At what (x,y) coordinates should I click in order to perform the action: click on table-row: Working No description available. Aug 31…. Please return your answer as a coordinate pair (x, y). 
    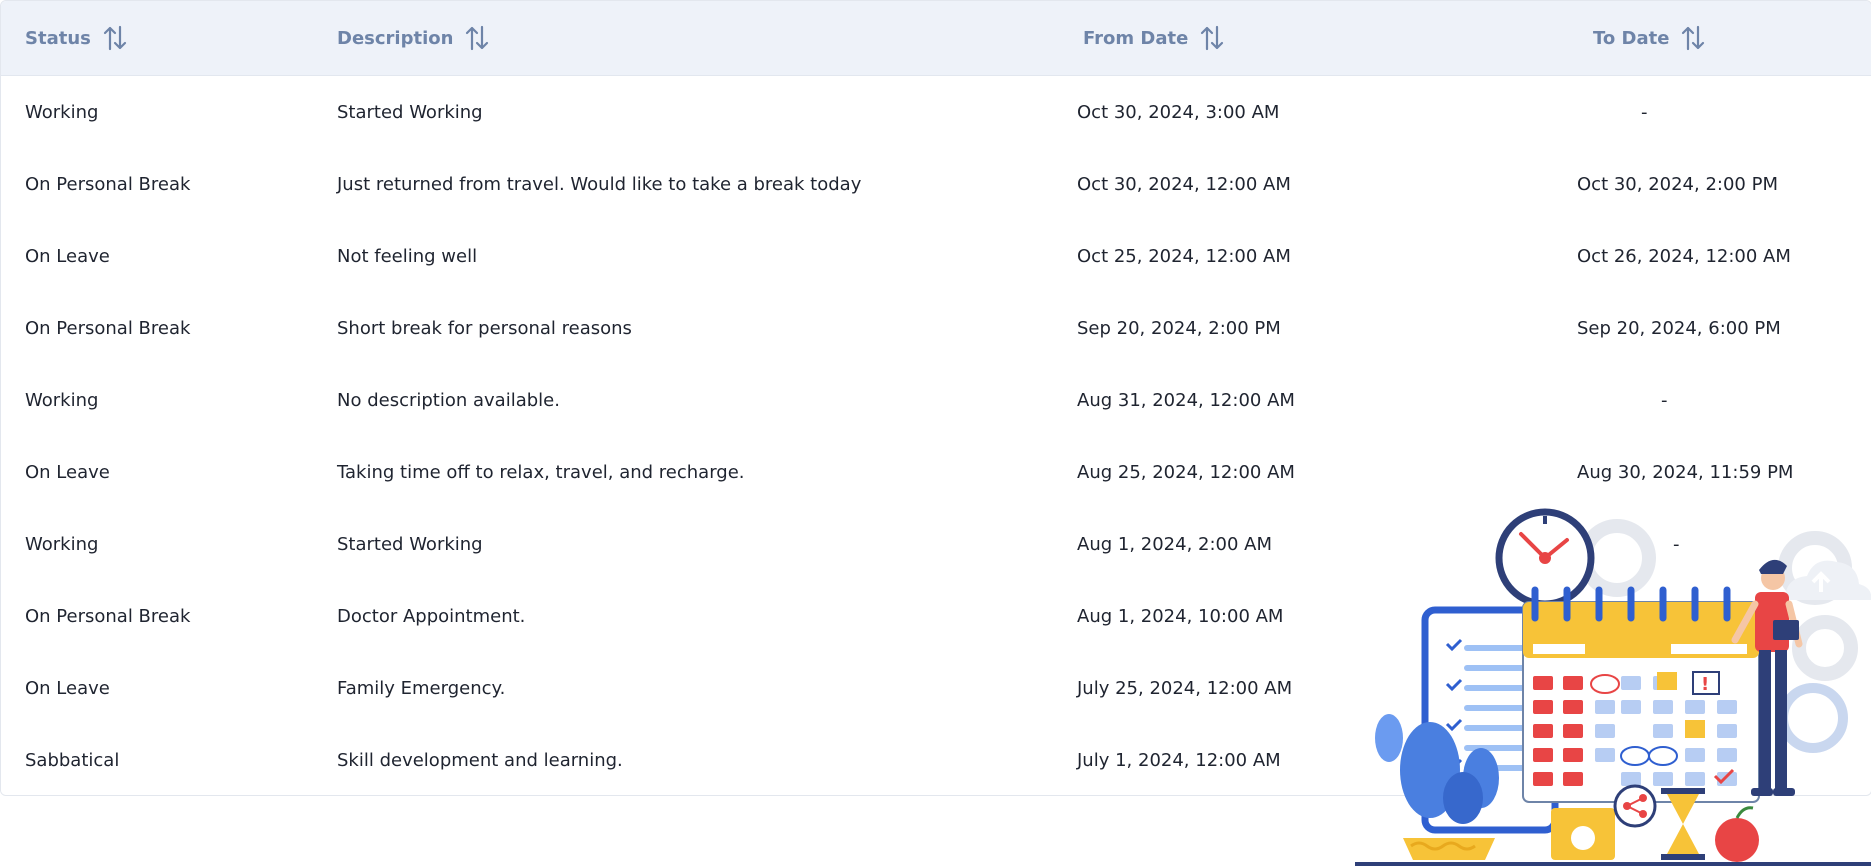
    Looking at the image, I should click on (936, 400).